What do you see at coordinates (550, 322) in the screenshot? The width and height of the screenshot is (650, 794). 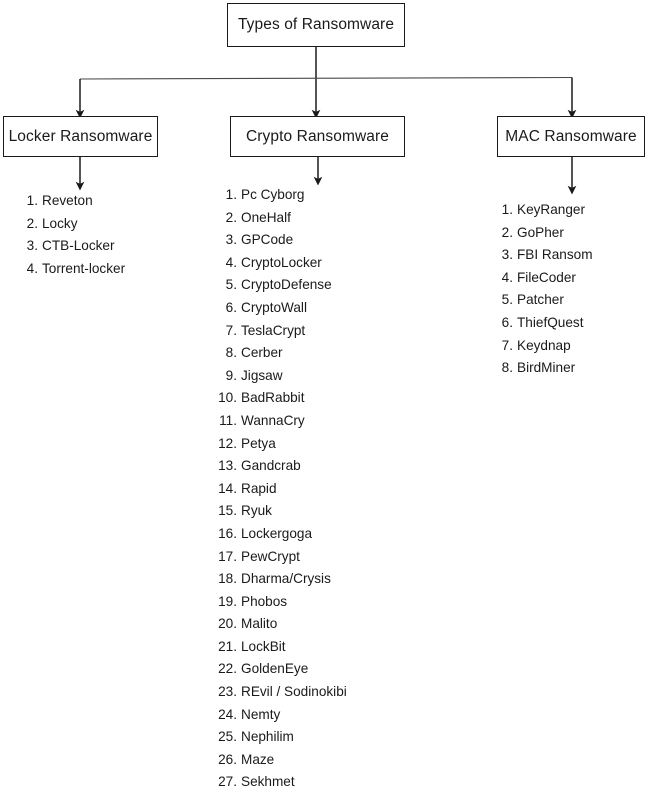 I see `list-item-label: ThiefQuest` at bounding box center [550, 322].